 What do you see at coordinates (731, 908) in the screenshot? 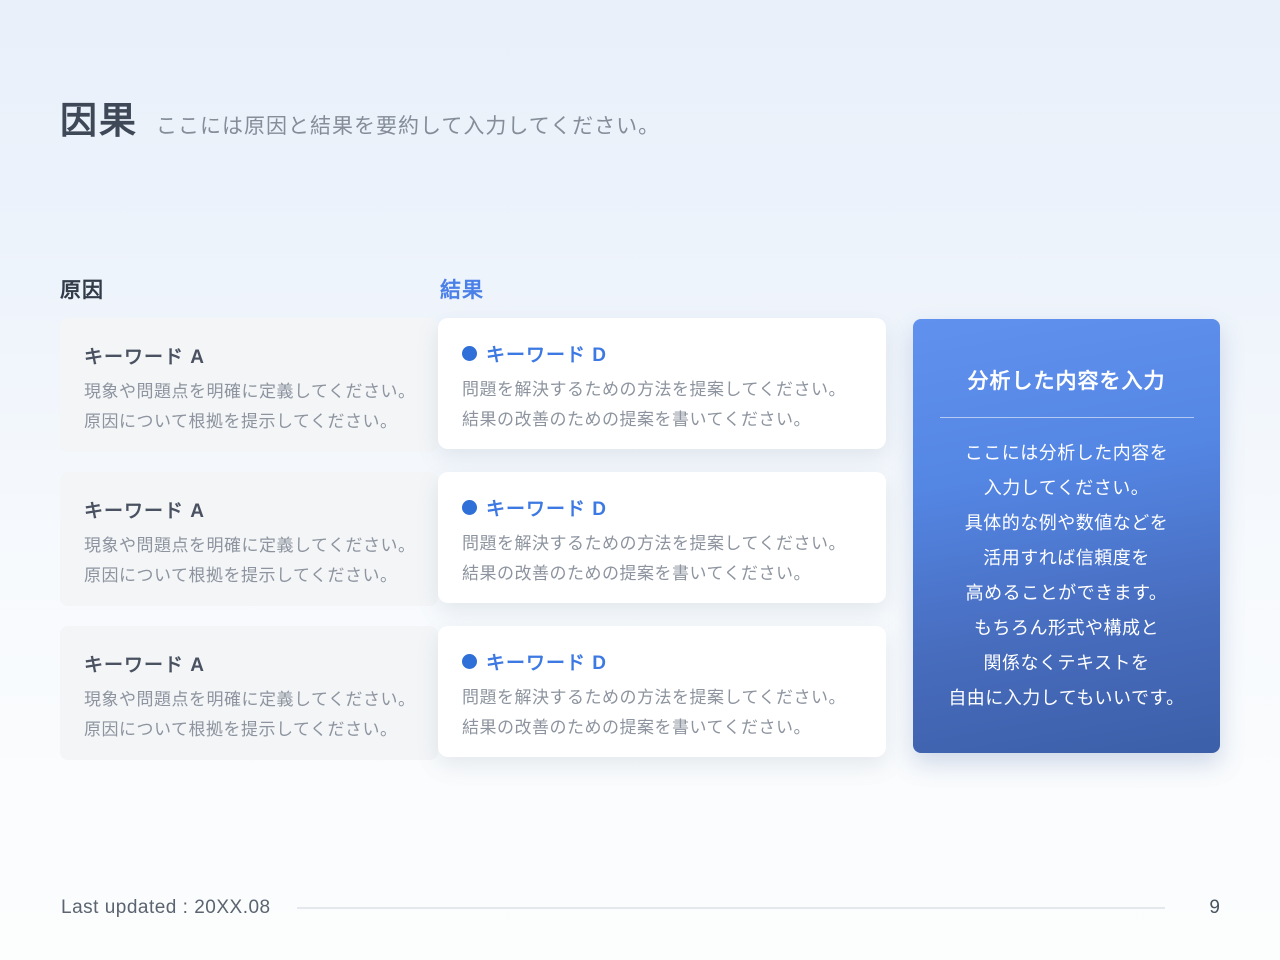
I see `footer-divider` at bounding box center [731, 908].